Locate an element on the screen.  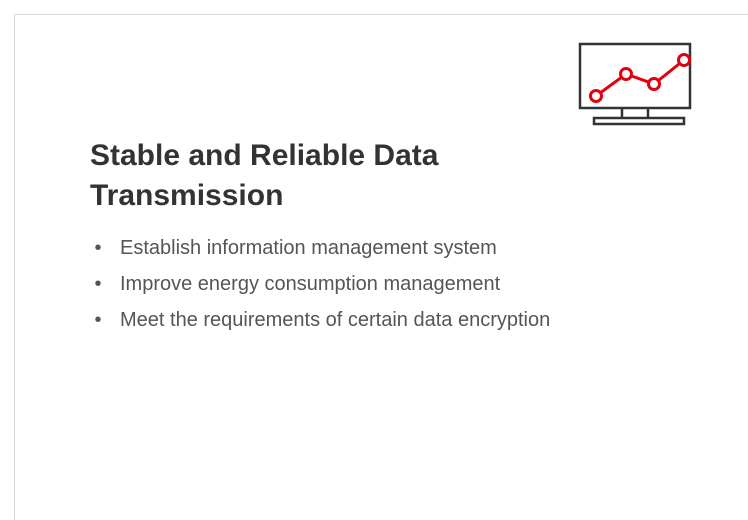
bullet-item: • Improve energy consumption management is located at coordinates (388, 284).